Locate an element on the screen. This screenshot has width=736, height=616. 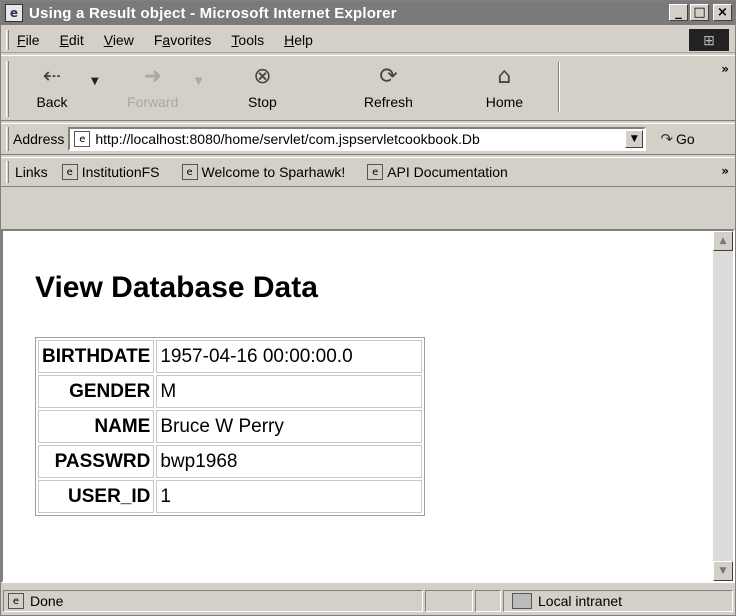
home-label: Home is located at coordinates (504, 102).